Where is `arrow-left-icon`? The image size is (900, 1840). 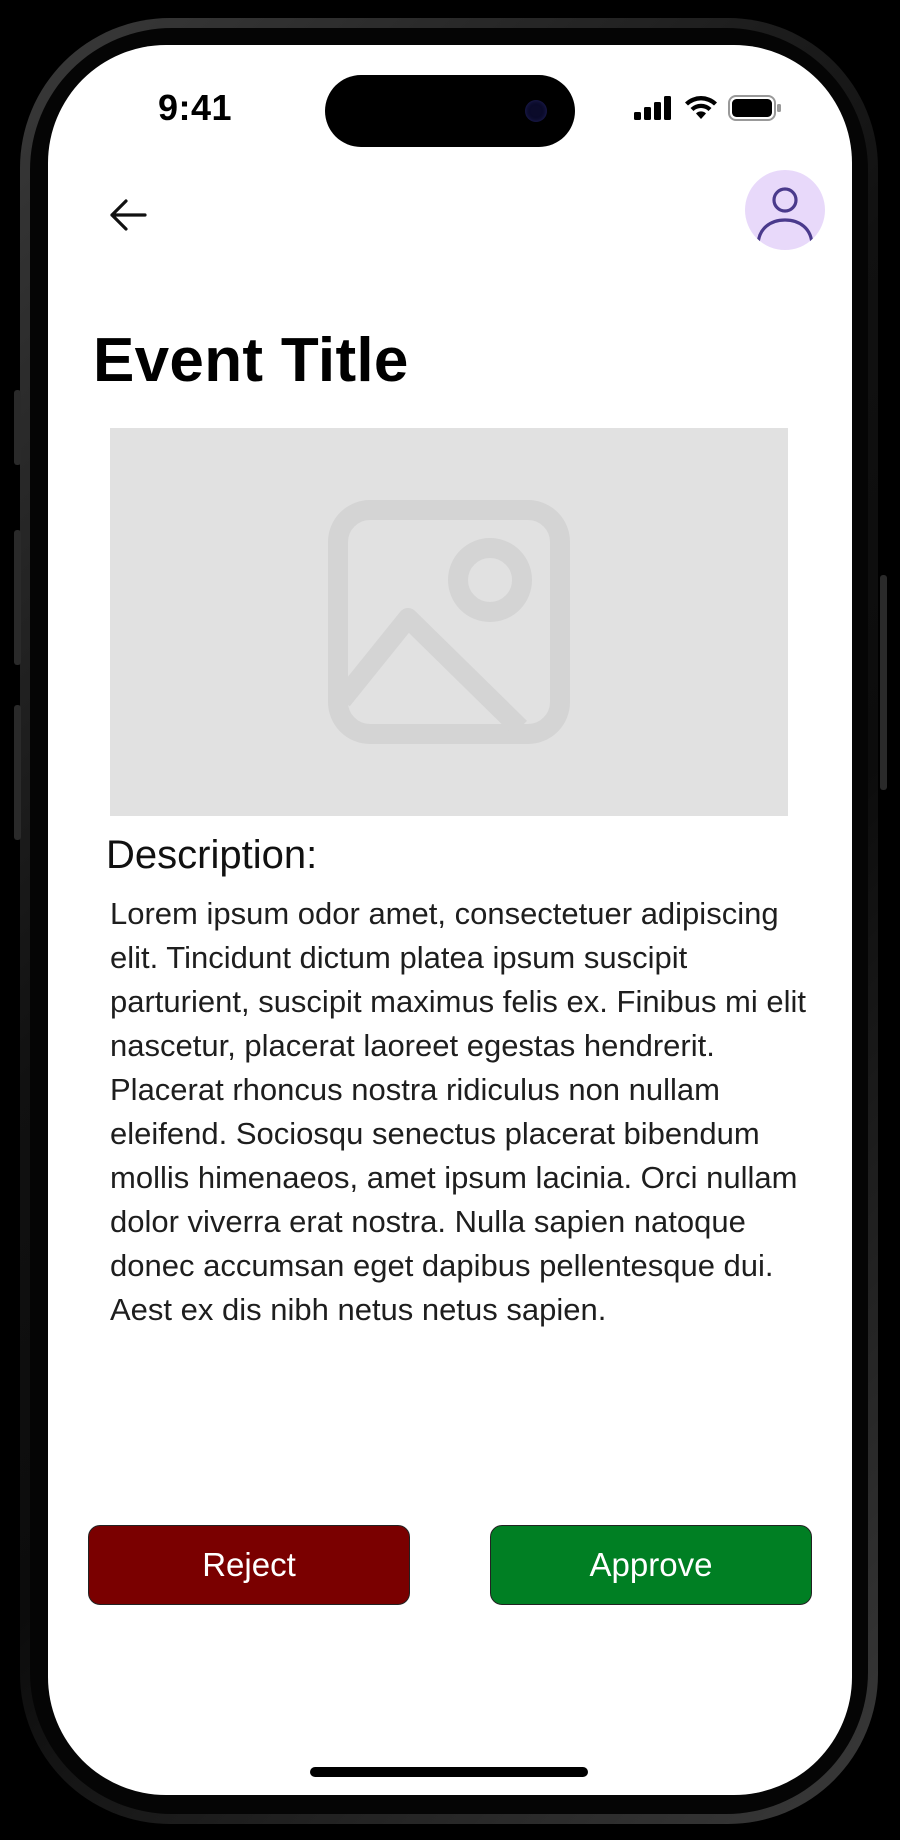 arrow-left-icon is located at coordinates (128, 215).